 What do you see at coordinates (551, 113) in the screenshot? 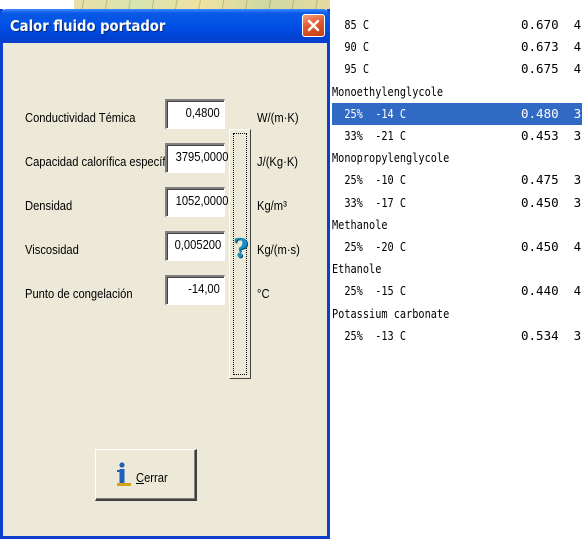
I see `list-item-values: 0.480 379` at bounding box center [551, 113].